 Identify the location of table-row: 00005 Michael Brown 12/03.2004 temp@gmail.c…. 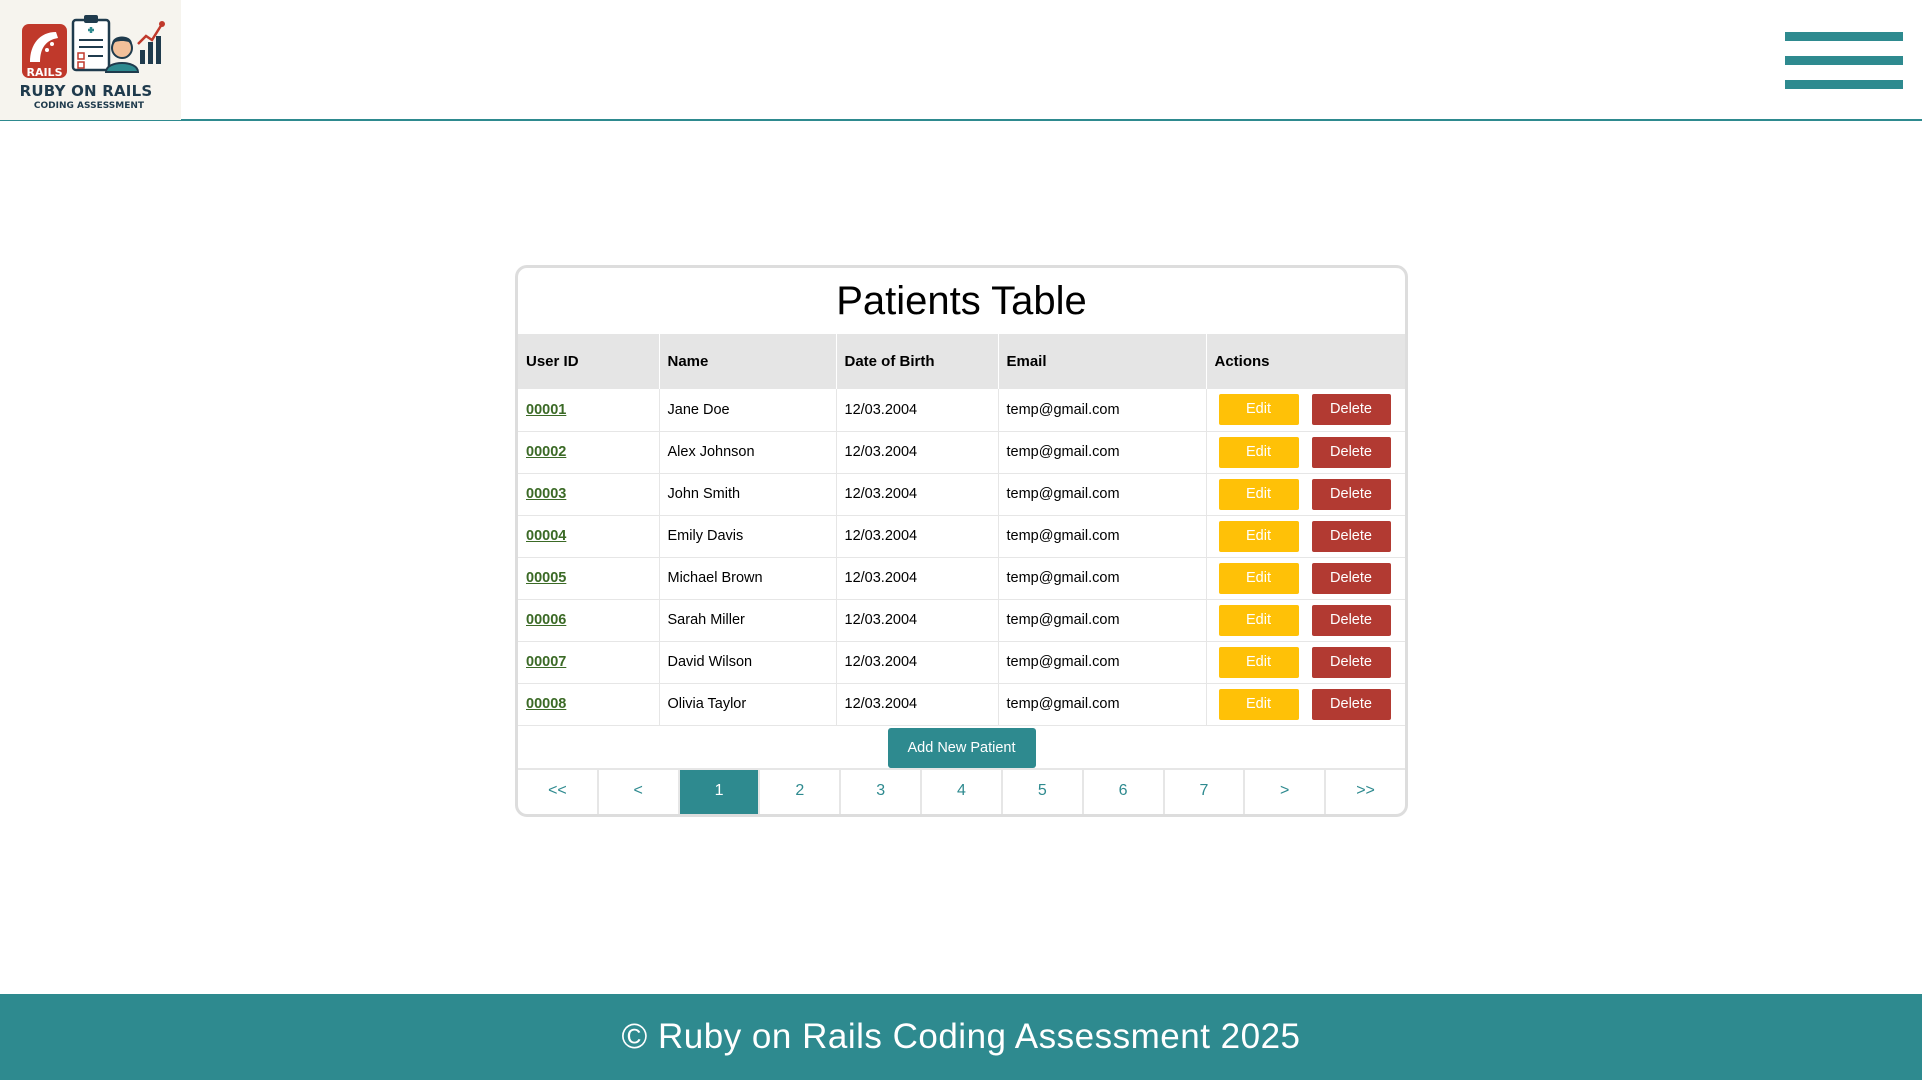
(961, 578).